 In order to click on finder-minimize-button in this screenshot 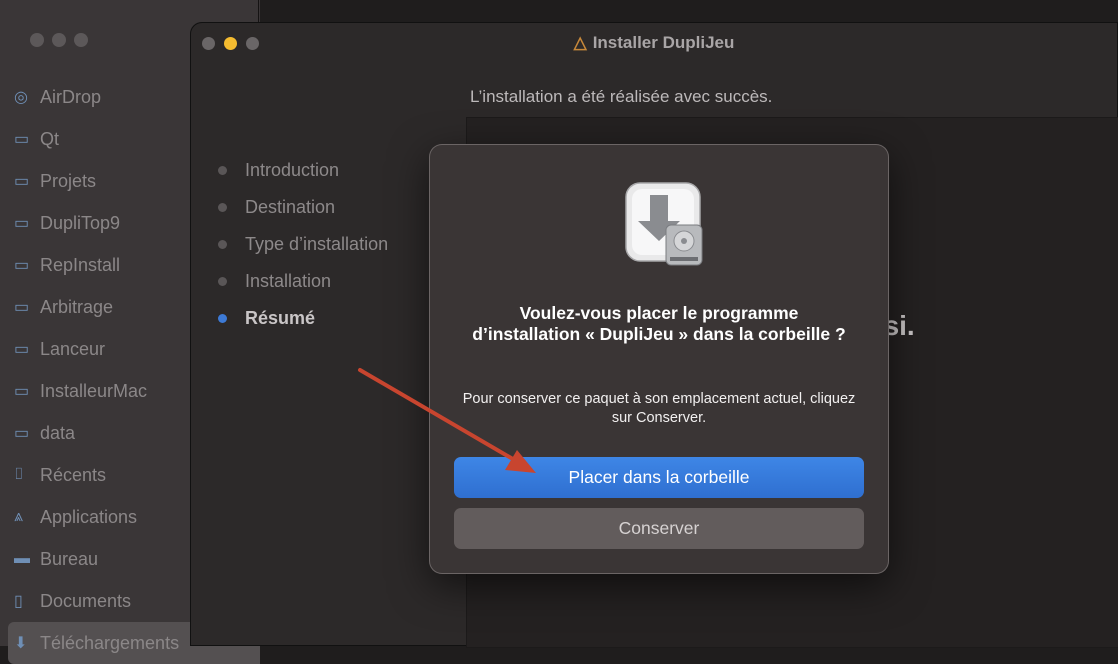, I will do `click(59, 40)`.